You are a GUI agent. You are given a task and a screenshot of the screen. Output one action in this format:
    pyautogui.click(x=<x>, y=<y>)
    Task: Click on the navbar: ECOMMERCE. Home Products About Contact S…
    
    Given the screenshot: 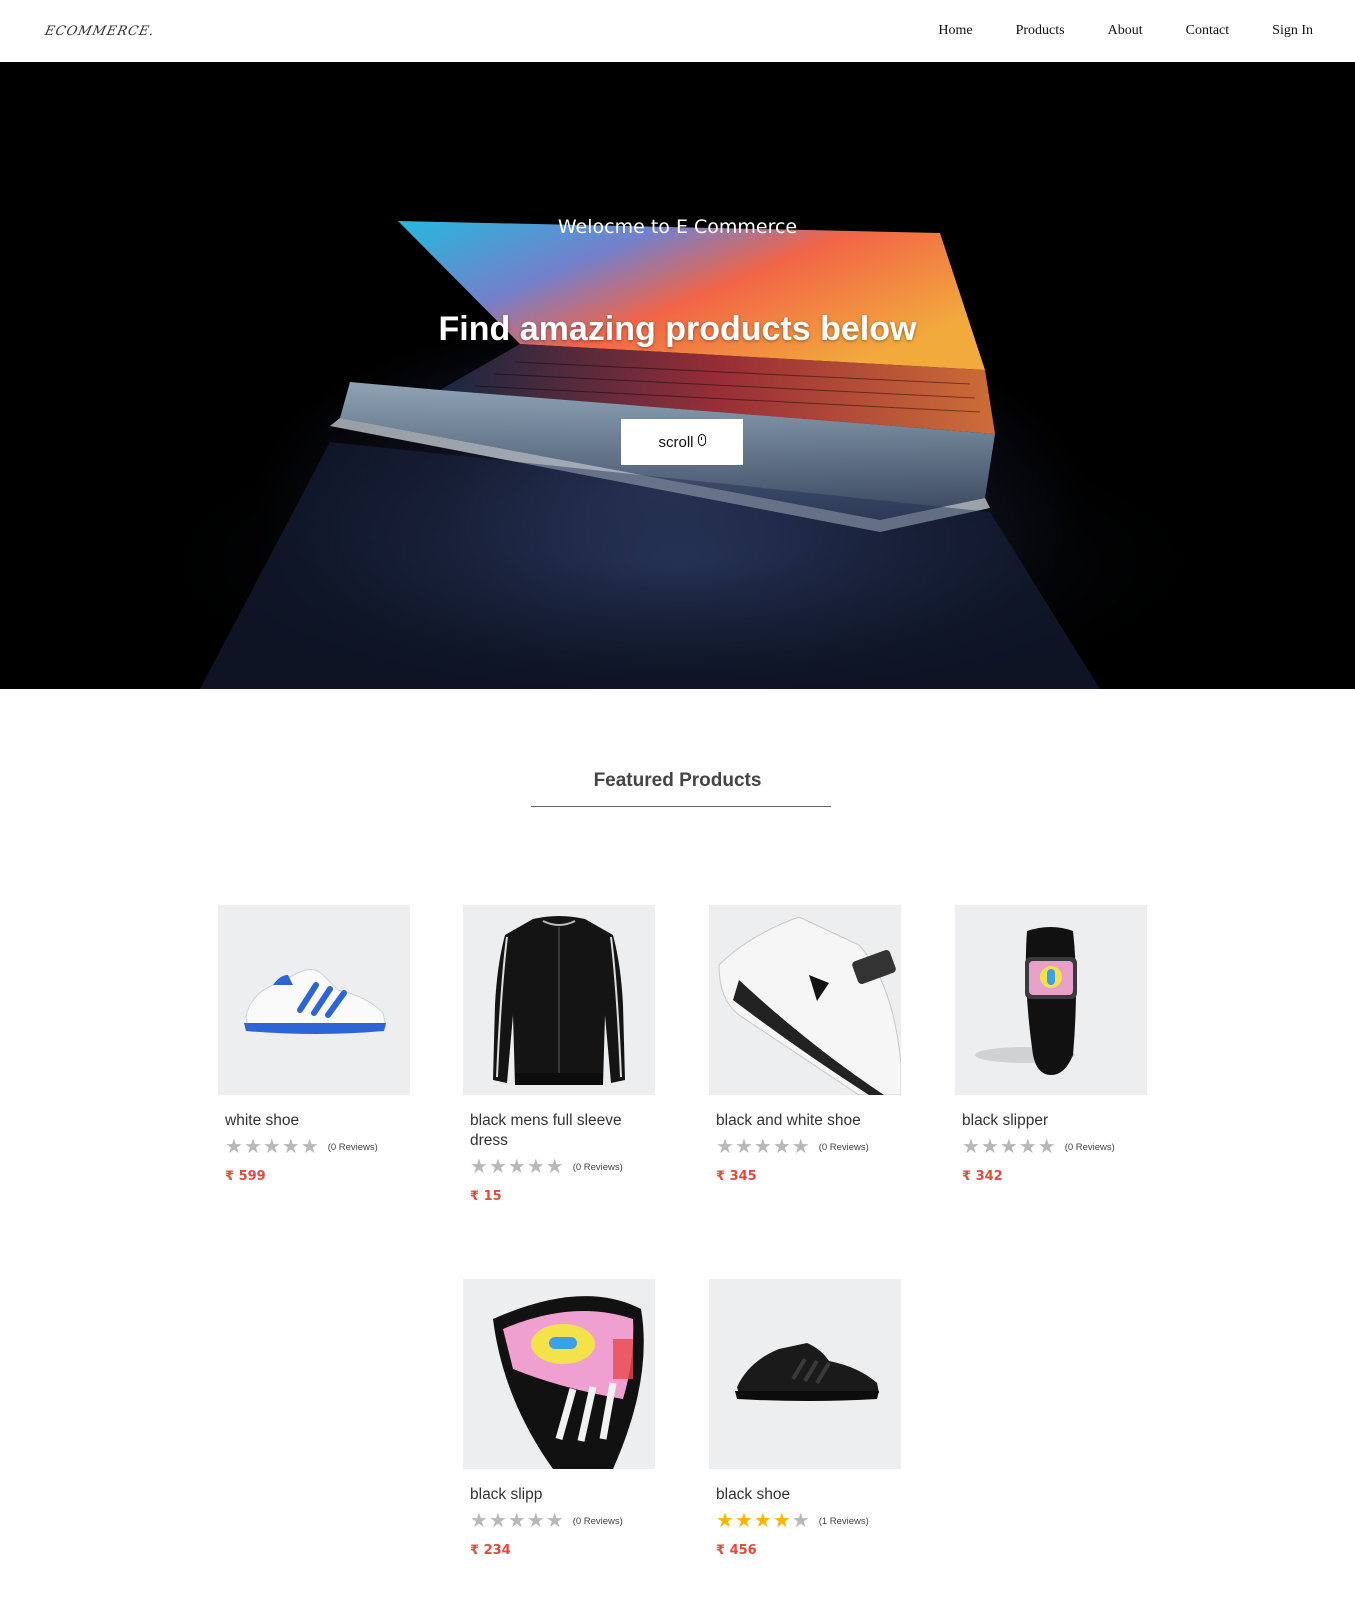 What is the action you would take?
    pyautogui.click(x=677, y=31)
    